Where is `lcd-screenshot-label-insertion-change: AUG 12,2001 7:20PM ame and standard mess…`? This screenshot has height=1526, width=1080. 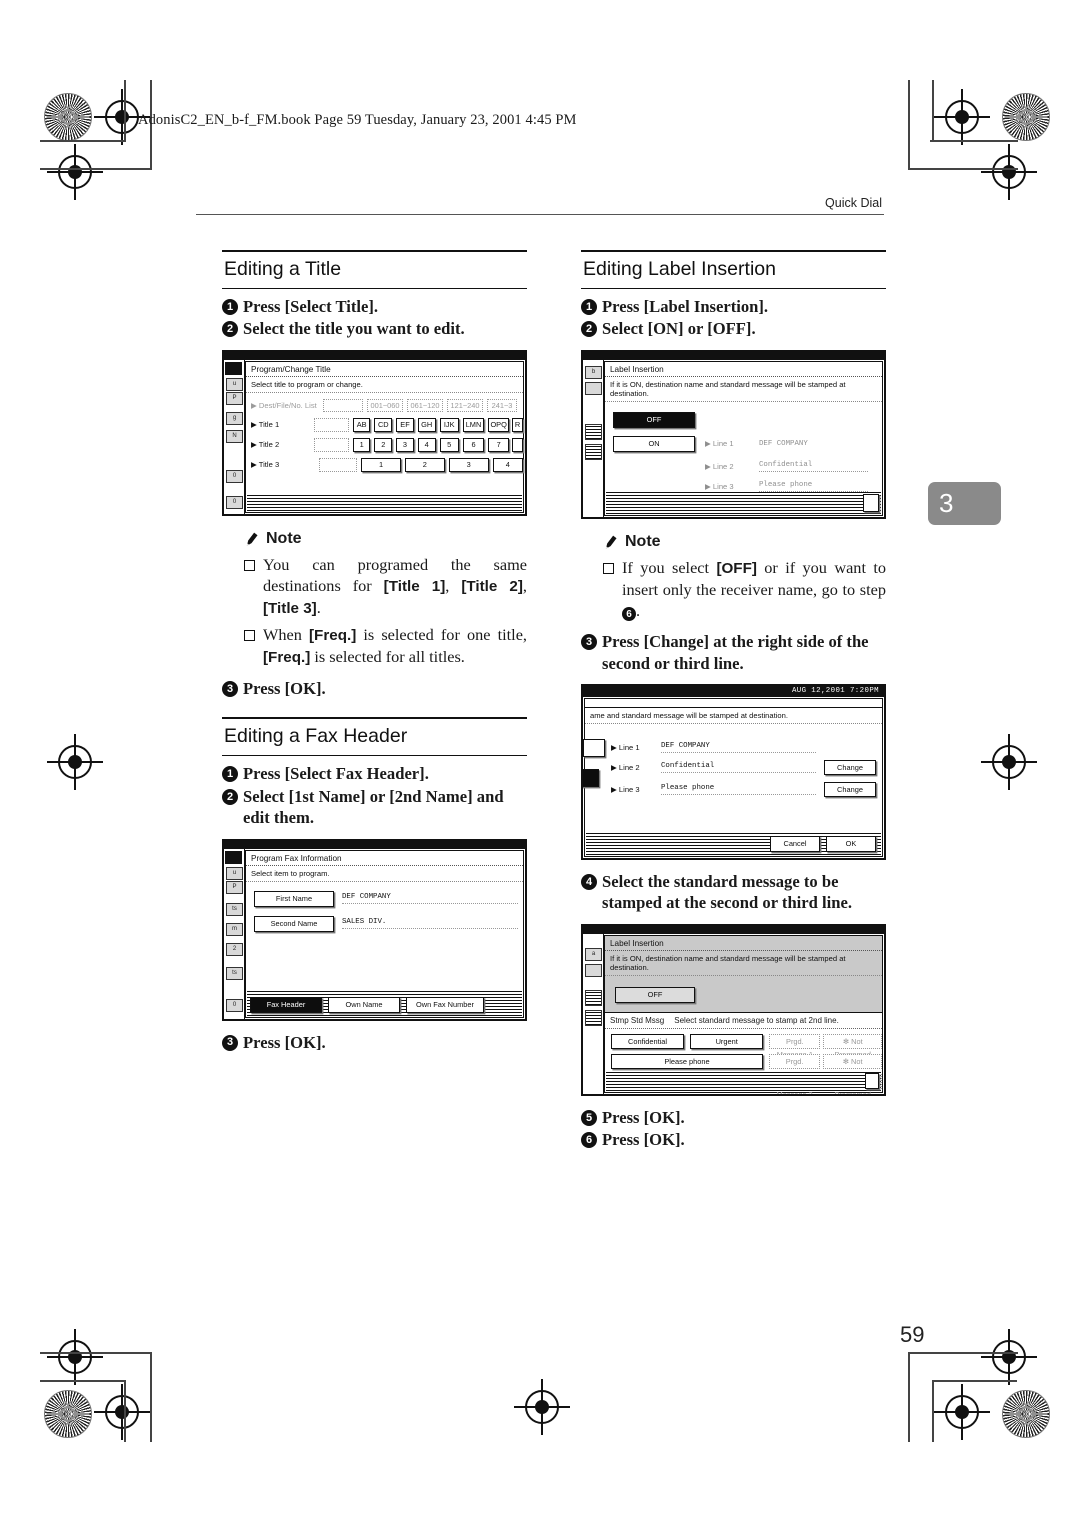
lcd-screenshot-label-insertion-change: AUG 12,2001 7:20PM ame and standard mess… is located at coordinates (733, 771).